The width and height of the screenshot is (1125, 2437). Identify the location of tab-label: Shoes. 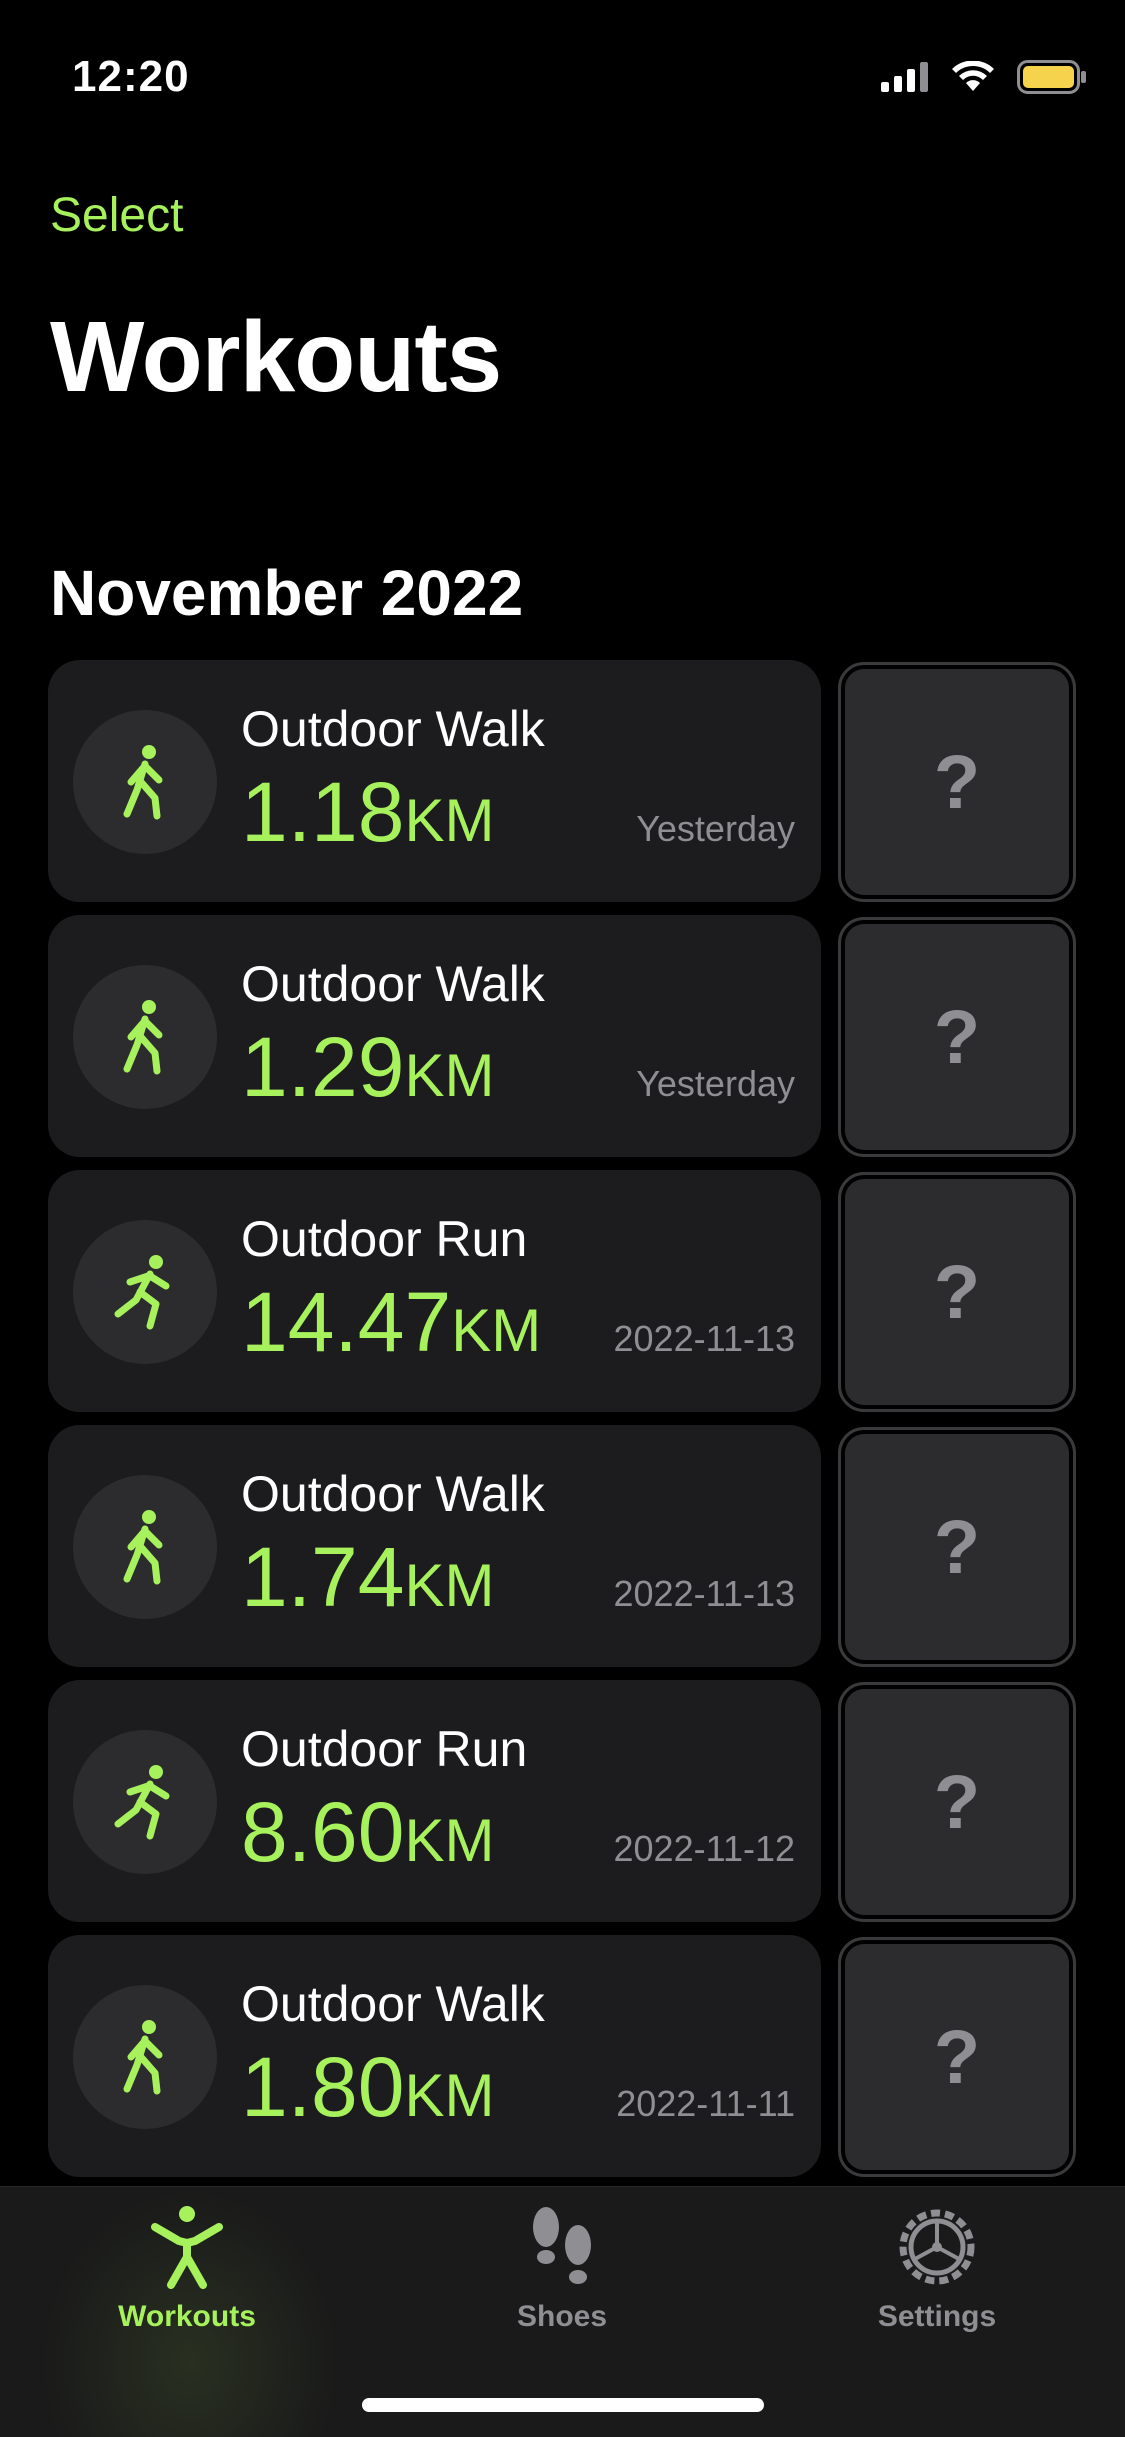
(562, 2316).